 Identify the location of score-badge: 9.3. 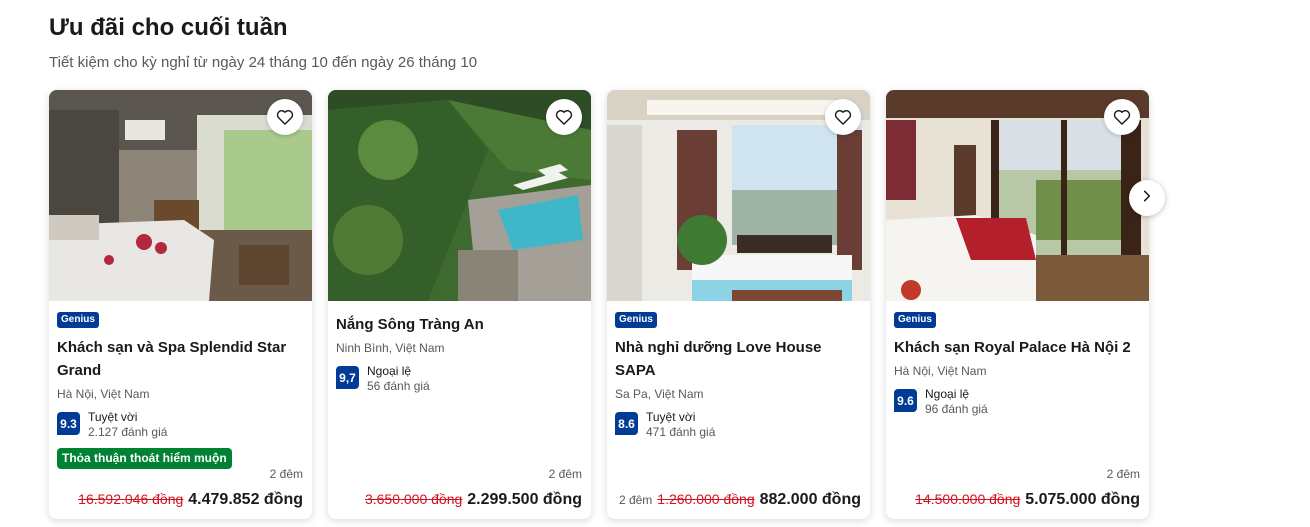
(68, 423).